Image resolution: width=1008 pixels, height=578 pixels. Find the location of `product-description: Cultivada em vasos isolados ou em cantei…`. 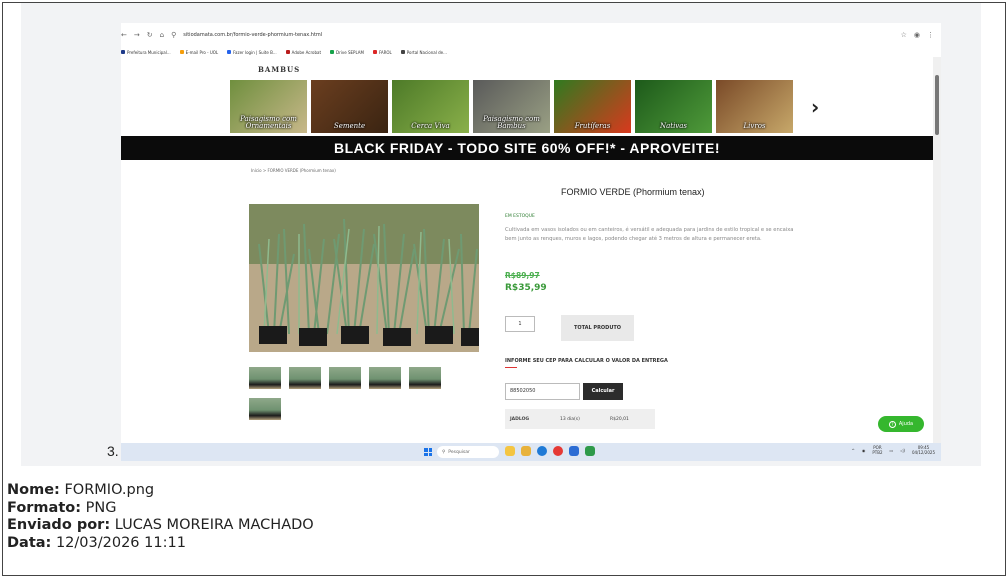

product-description: Cultivada em vasos isolados ou em cantei… is located at coordinates (649, 234).